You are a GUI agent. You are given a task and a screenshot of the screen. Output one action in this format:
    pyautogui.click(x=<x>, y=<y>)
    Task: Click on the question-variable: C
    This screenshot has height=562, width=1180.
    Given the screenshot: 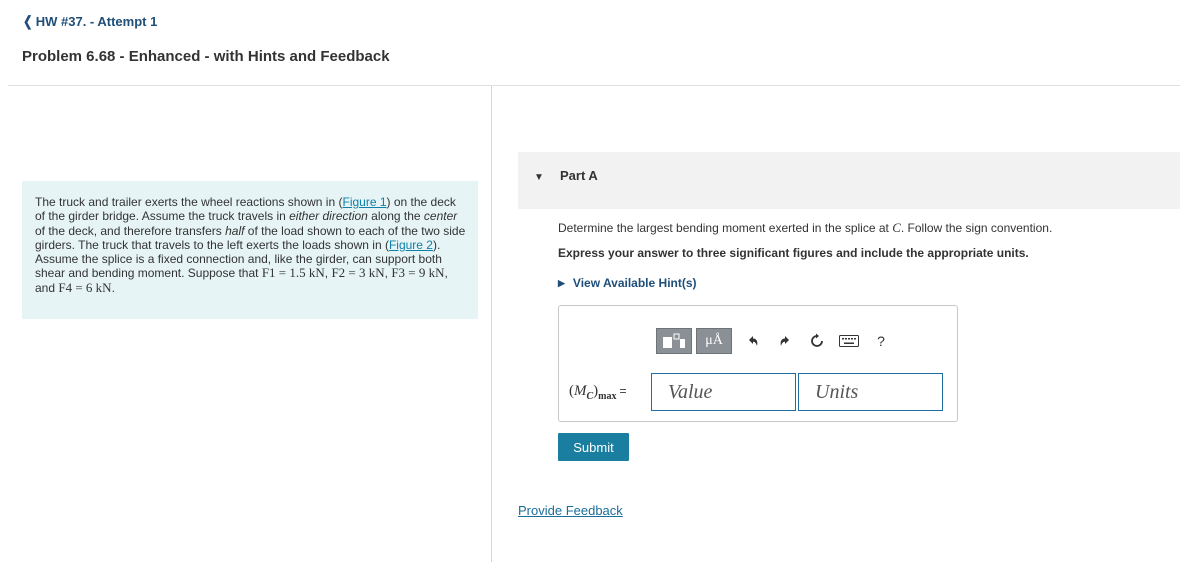 What is the action you would take?
    pyautogui.click(x=896, y=227)
    